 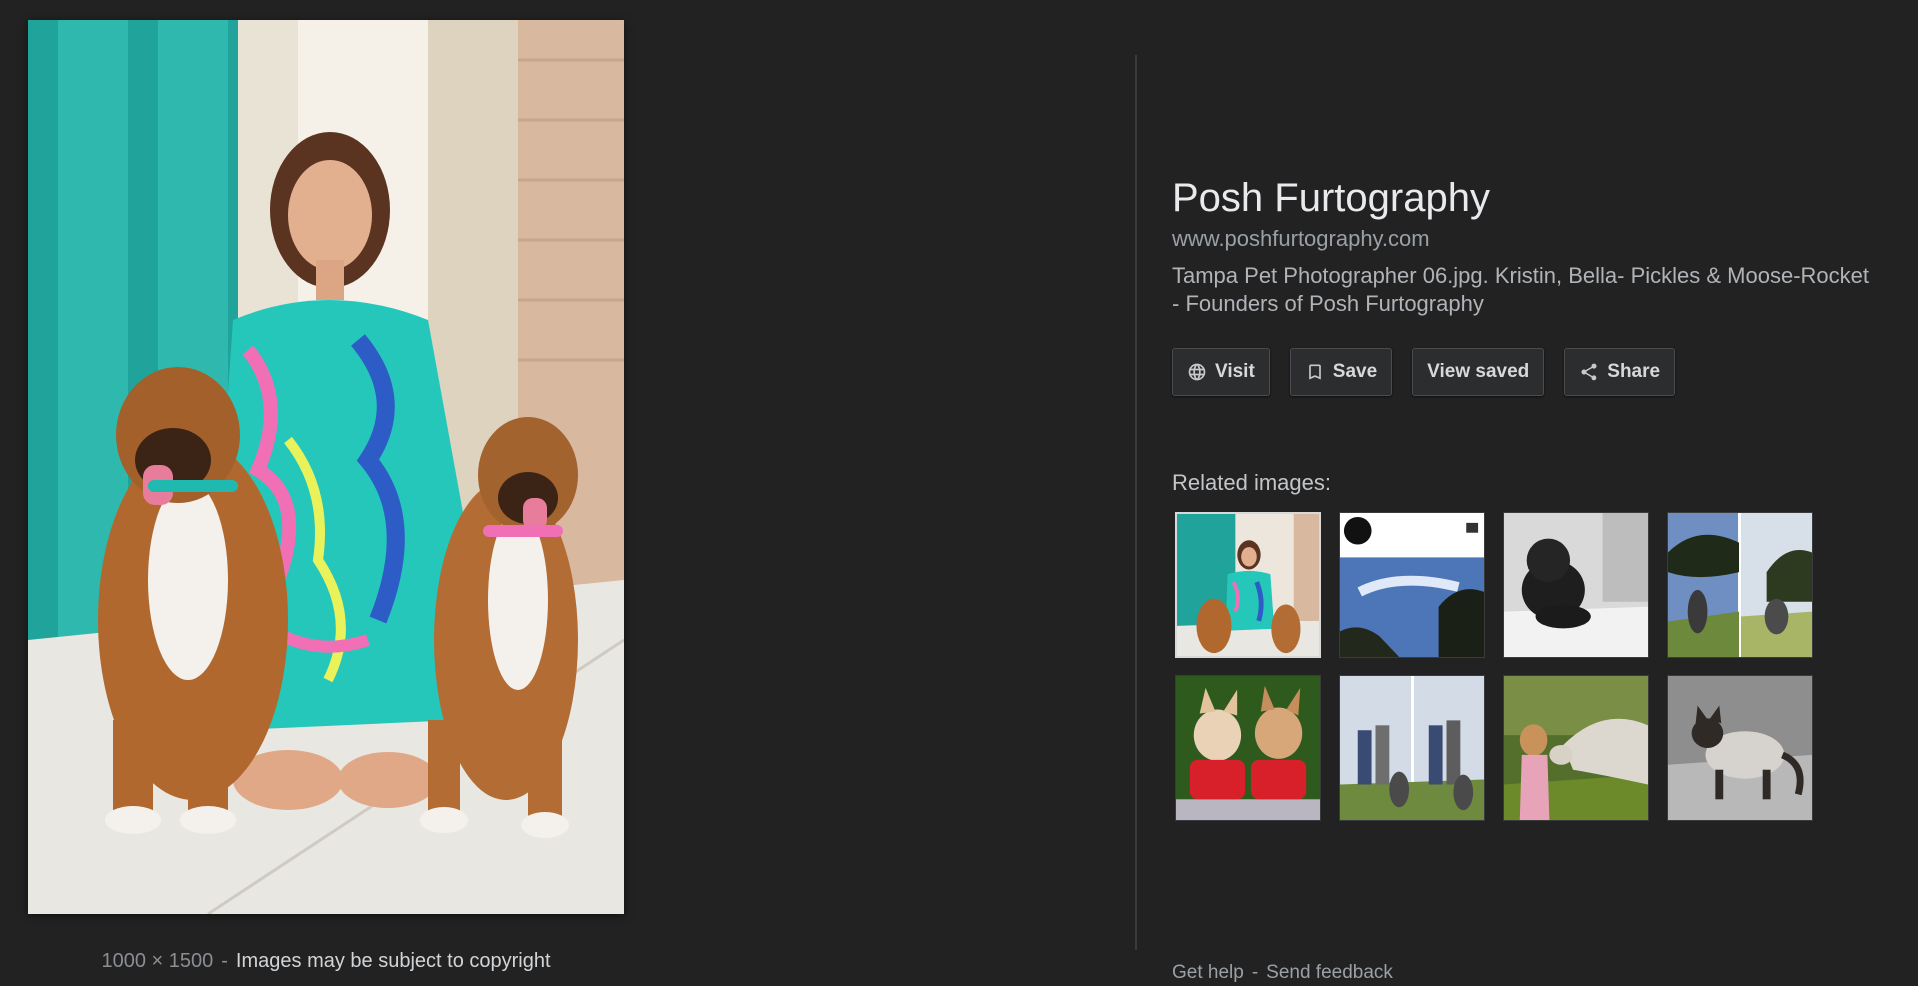 I want to click on related-images-heading: Related images:, so click(x=1251, y=482).